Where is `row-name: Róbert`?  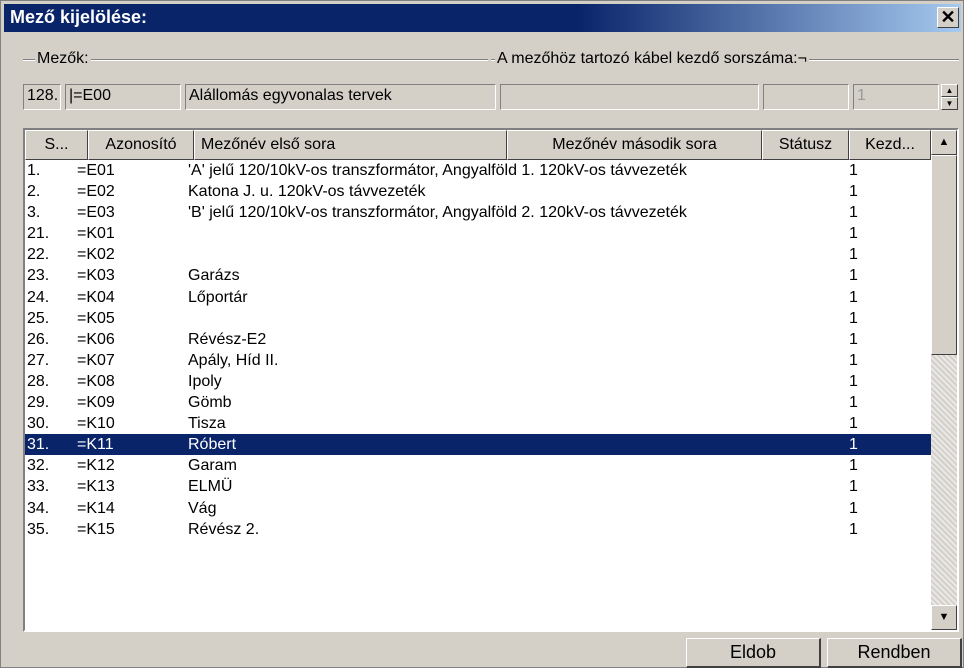
row-name: Róbert is located at coordinates (212, 445).